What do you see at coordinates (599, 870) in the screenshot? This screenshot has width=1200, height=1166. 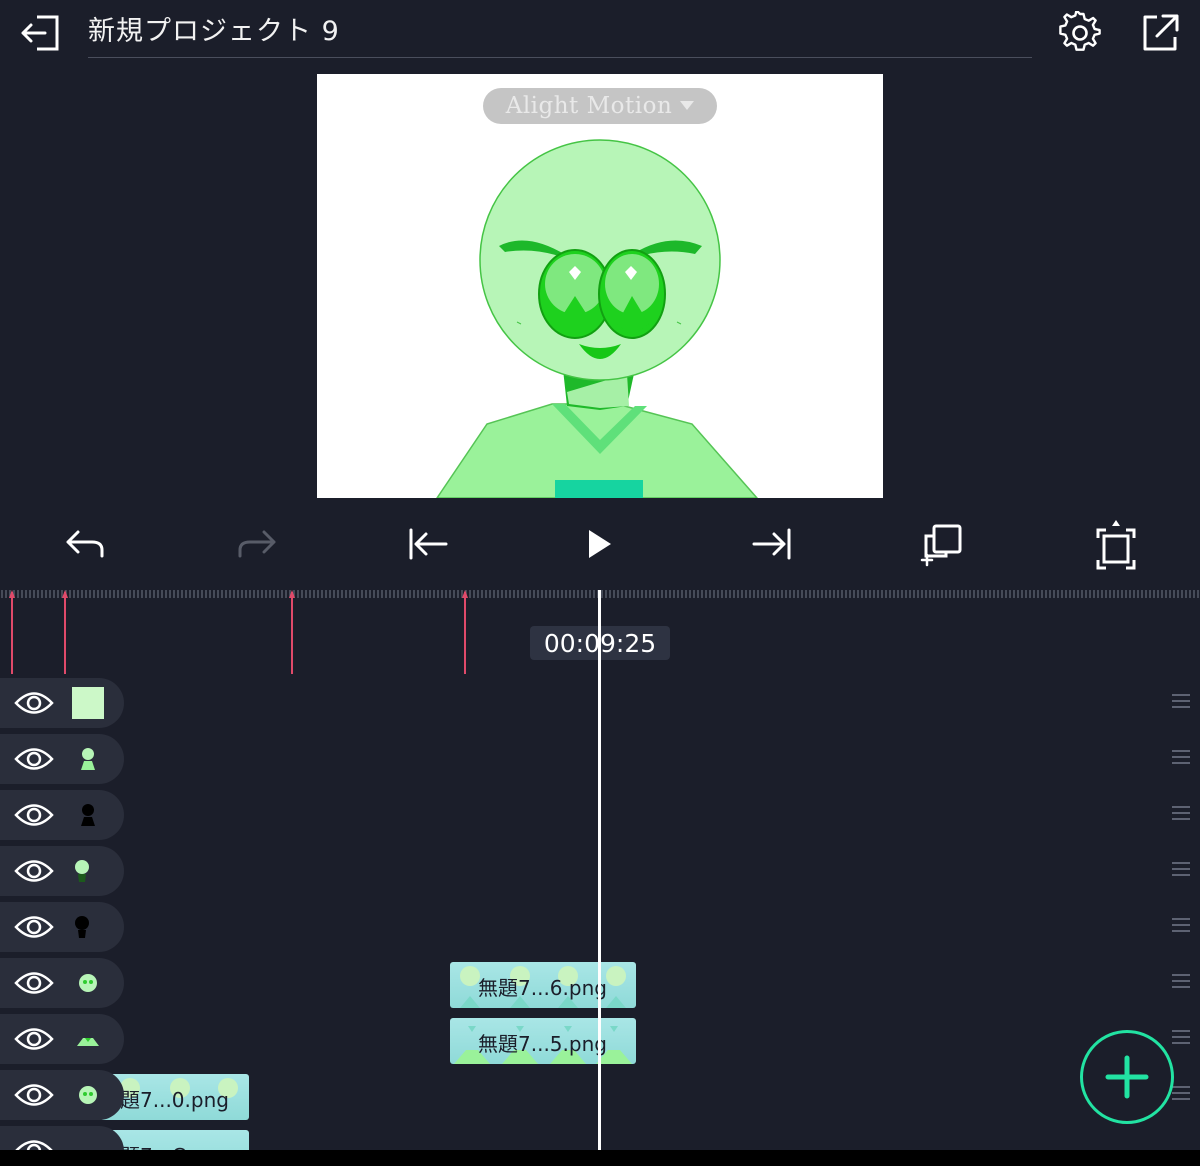 I see `playhead` at bounding box center [599, 870].